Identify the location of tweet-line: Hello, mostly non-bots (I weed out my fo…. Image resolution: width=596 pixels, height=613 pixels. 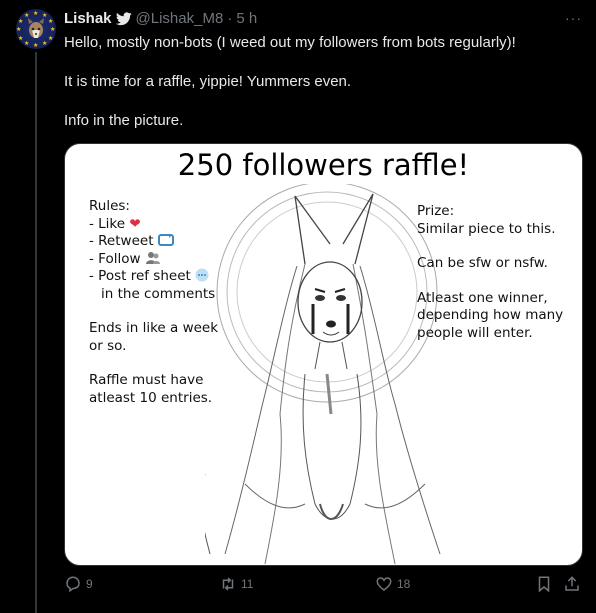
(290, 42).